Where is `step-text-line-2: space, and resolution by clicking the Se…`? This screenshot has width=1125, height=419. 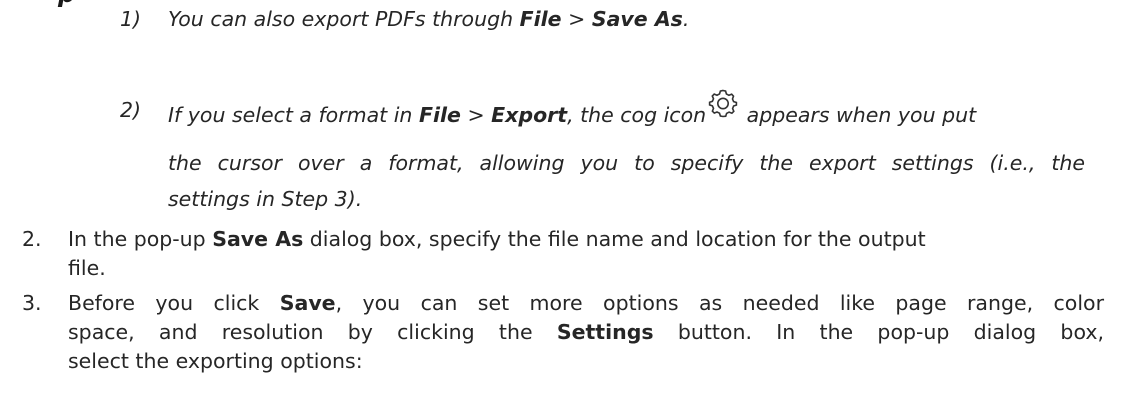
step-text-line-2: space, and resolution by clicking the Se… is located at coordinates (586, 332).